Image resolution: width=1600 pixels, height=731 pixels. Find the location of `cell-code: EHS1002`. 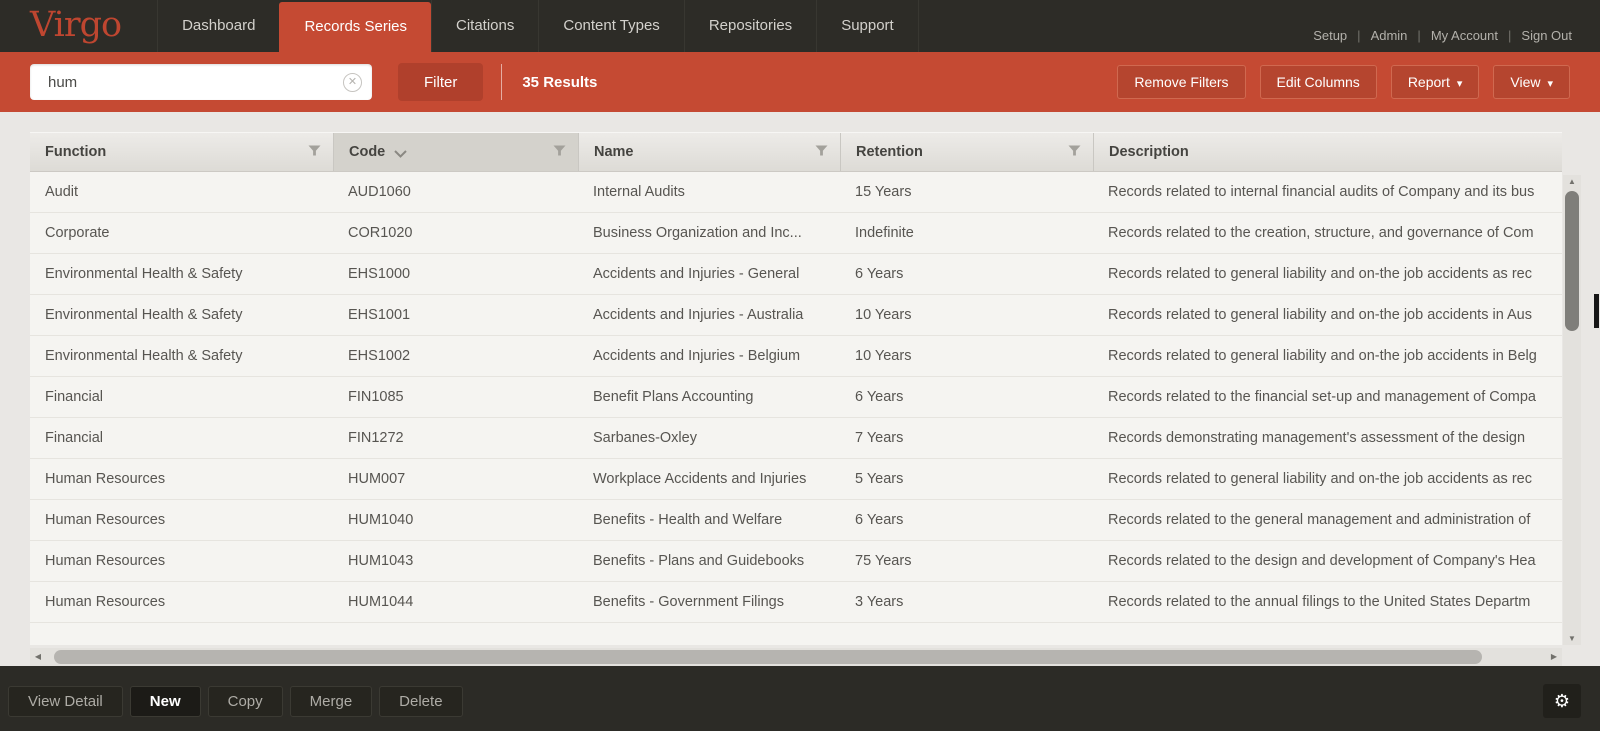

cell-code: EHS1002 is located at coordinates (379, 356).